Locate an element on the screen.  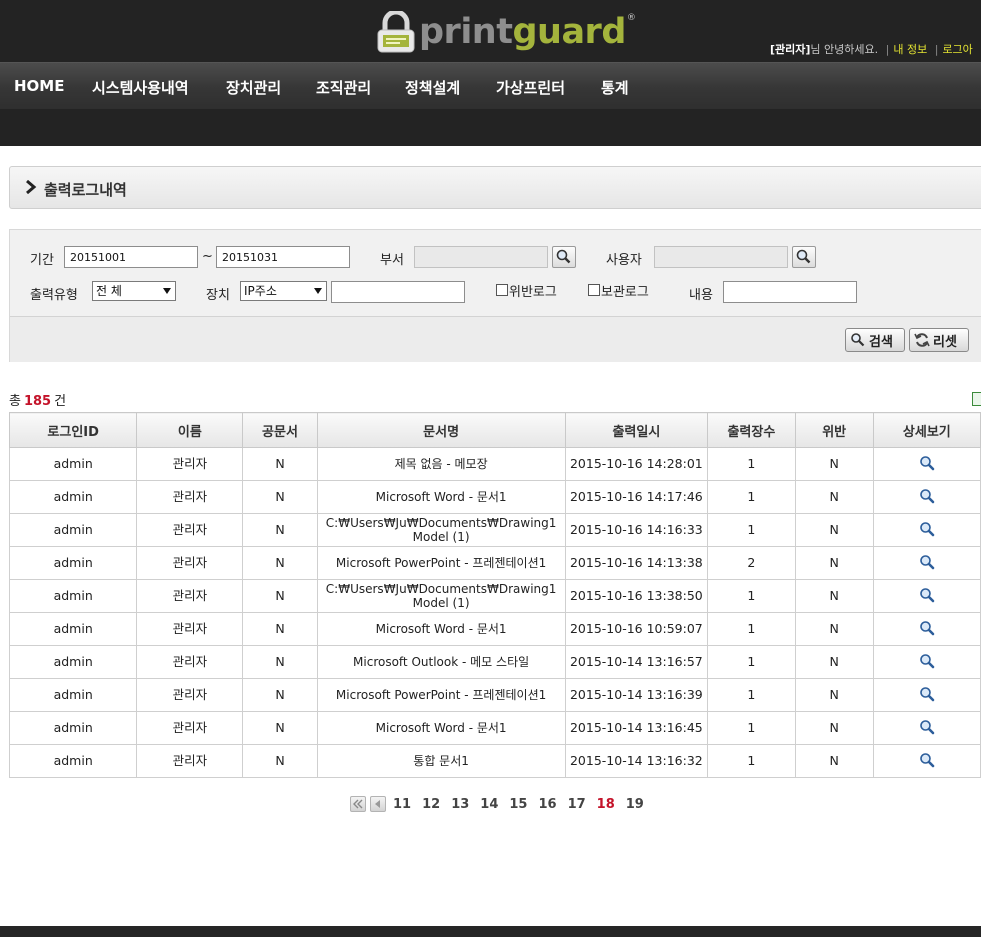
col-violation: 위반 is located at coordinates (834, 430).